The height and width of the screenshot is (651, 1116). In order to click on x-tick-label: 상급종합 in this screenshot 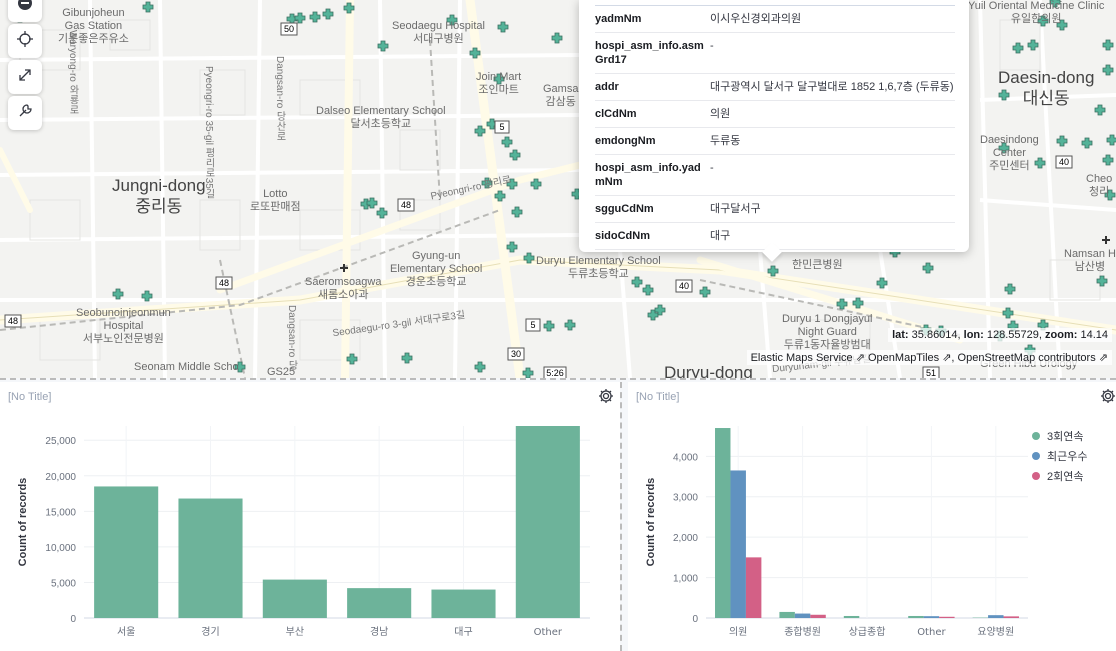, I will do `click(867, 632)`.